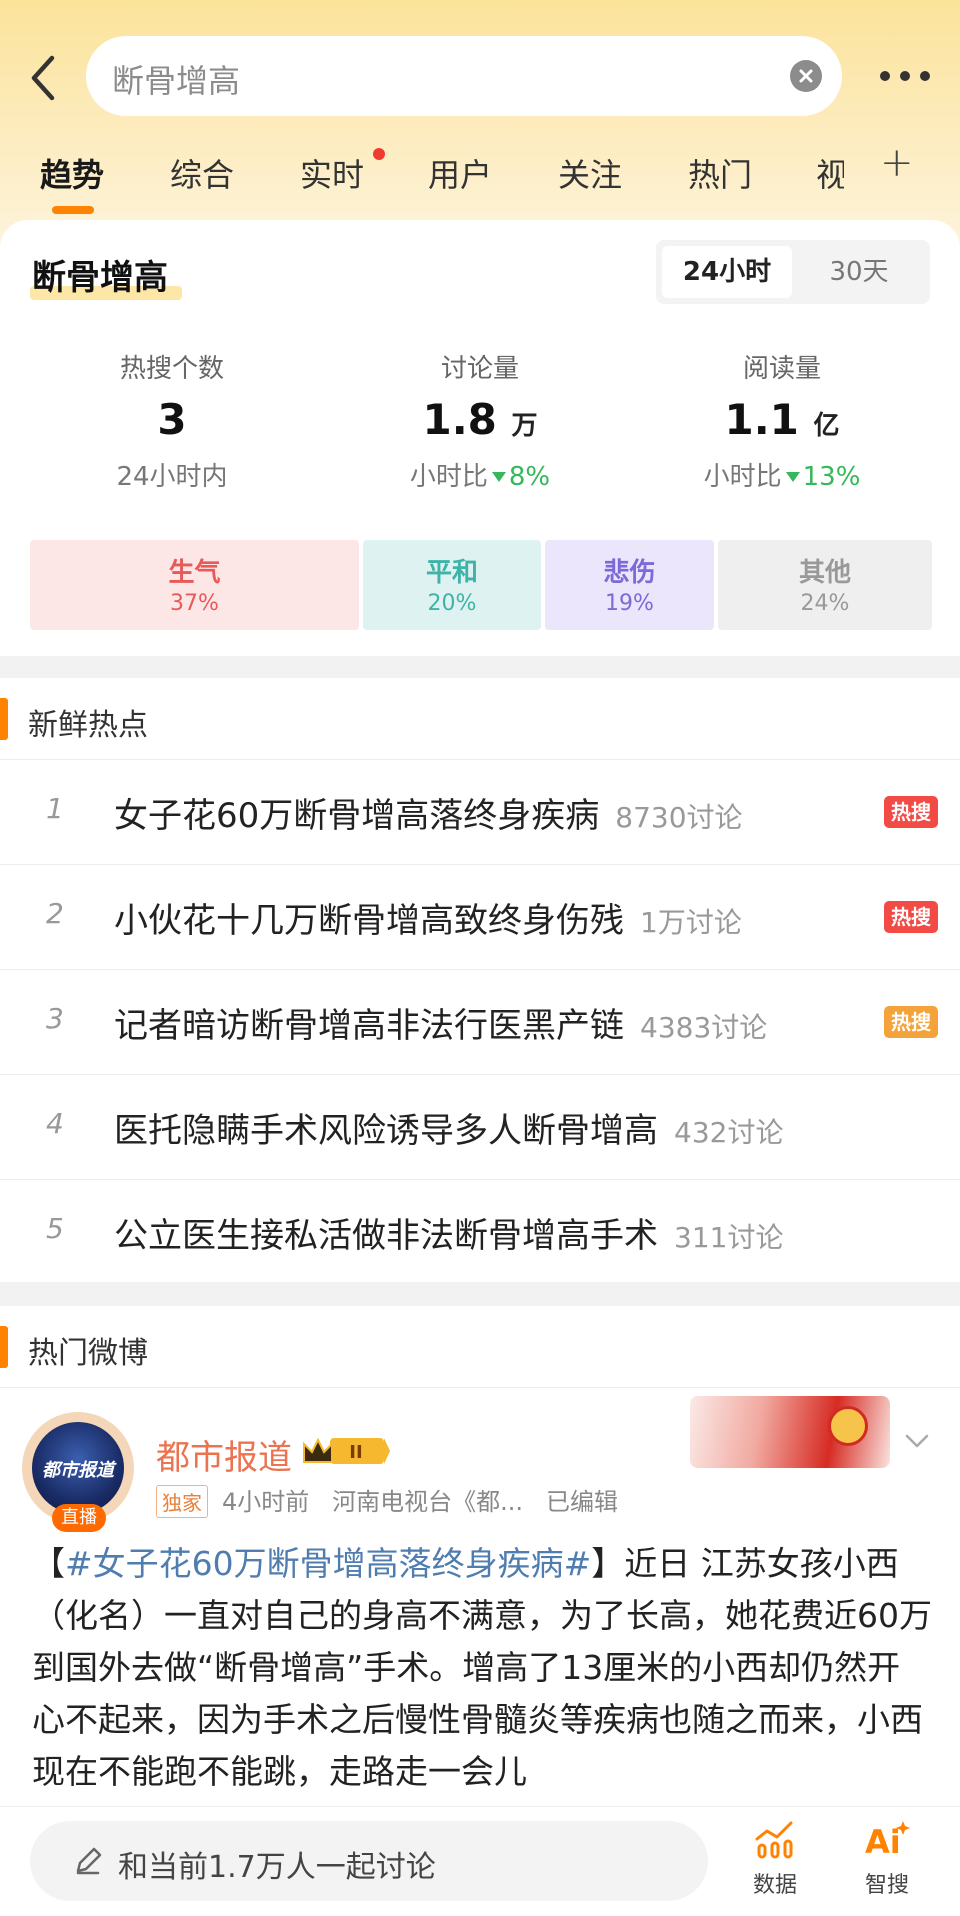  I want to click on discussion-count: 4383讨论, so click(704, 1027).